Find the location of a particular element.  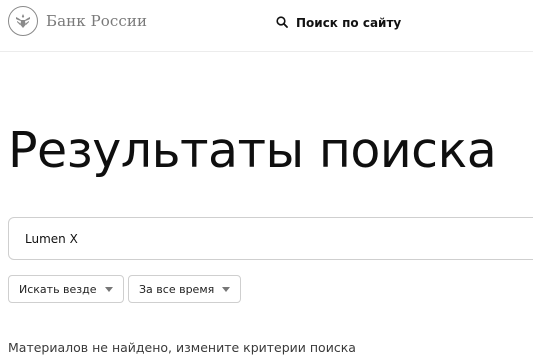

logo-text: Банк России is located at coordinates (97, 21).